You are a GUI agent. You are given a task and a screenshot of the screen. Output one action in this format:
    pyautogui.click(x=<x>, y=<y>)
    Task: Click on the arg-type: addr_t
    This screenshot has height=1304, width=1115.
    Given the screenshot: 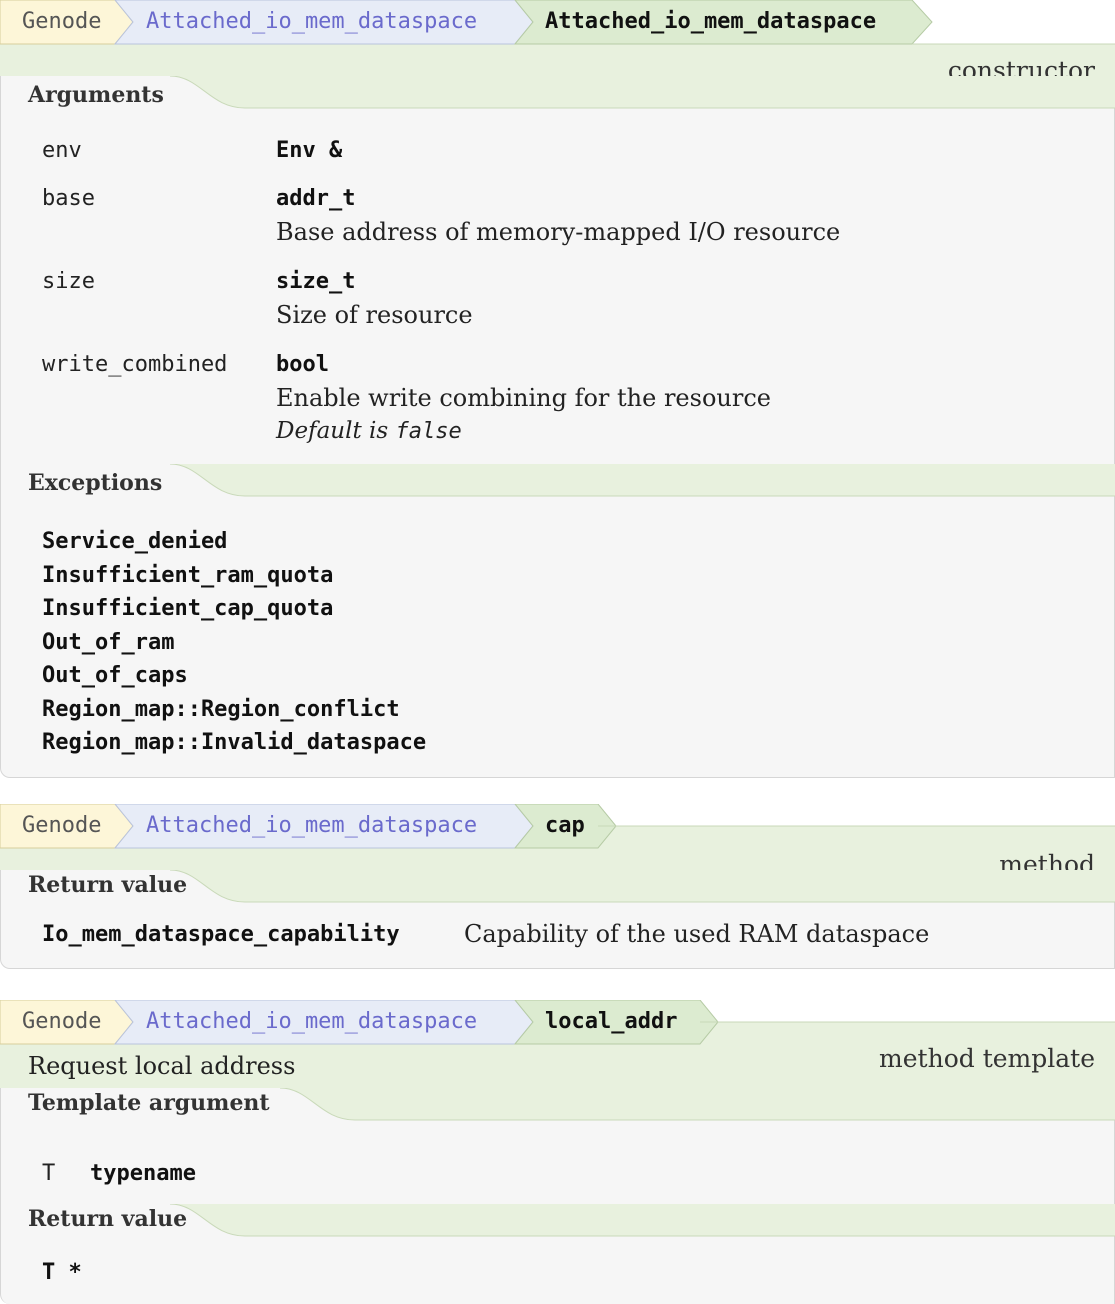 What is the action you would take?
    pyautogui.click(x=316, y=198)
    